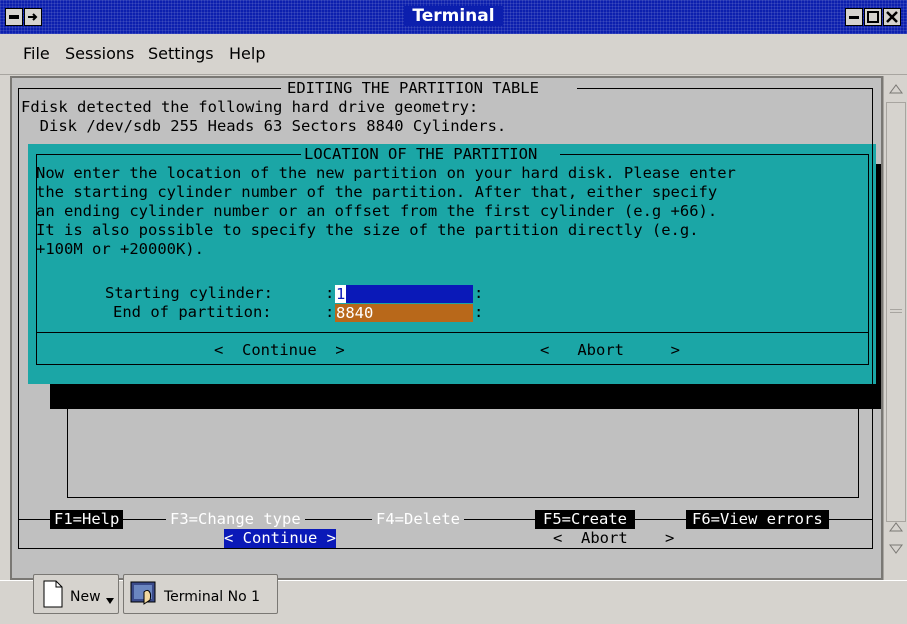  What do you see at coordinates (120, 249) in the screenshot?
I see `dialog-text-line: +100M or +20000K).` at bounding box center [120, 249].